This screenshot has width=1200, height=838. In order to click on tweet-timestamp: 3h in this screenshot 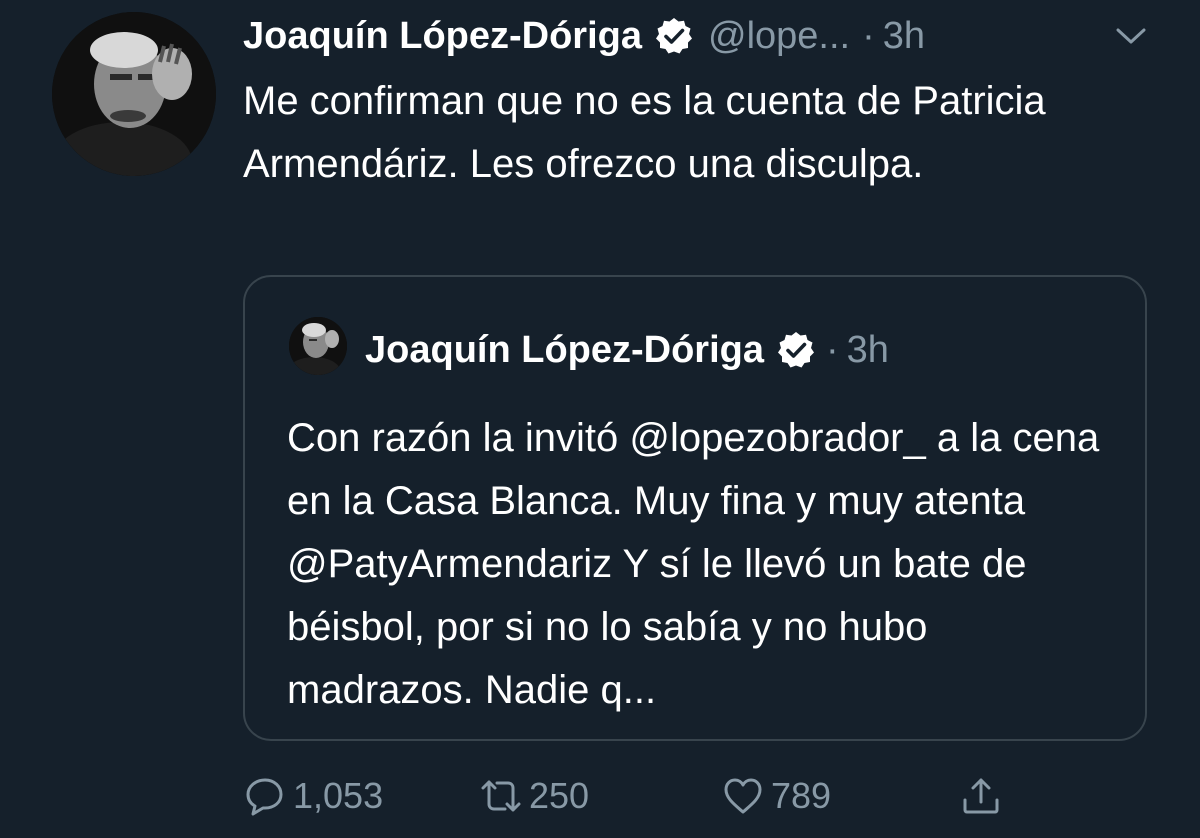, I will do `click(904, 36)`.